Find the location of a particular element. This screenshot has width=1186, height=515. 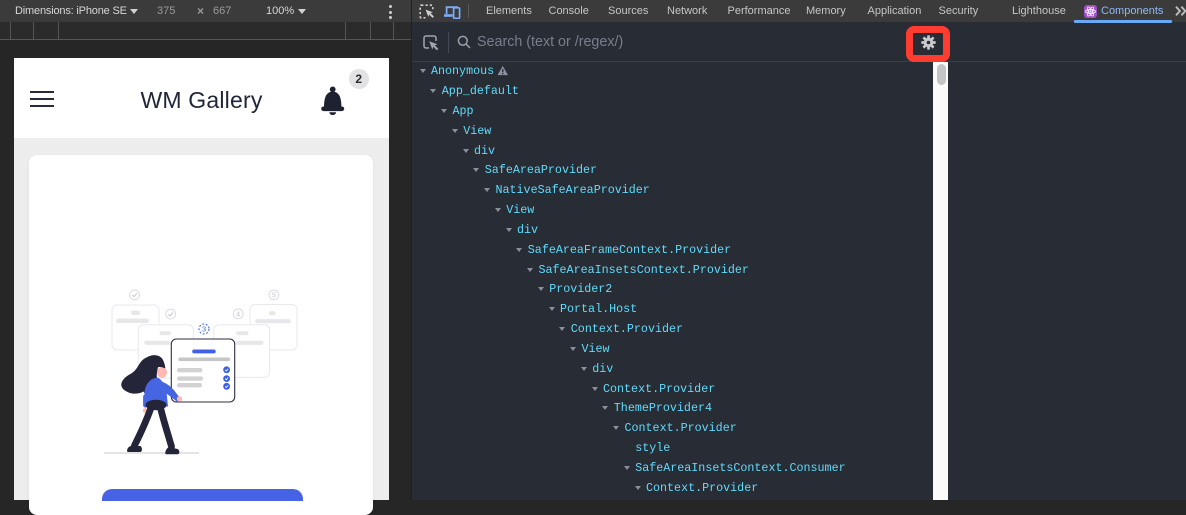

svg-text: 5 is located at coordinates (274, 295).